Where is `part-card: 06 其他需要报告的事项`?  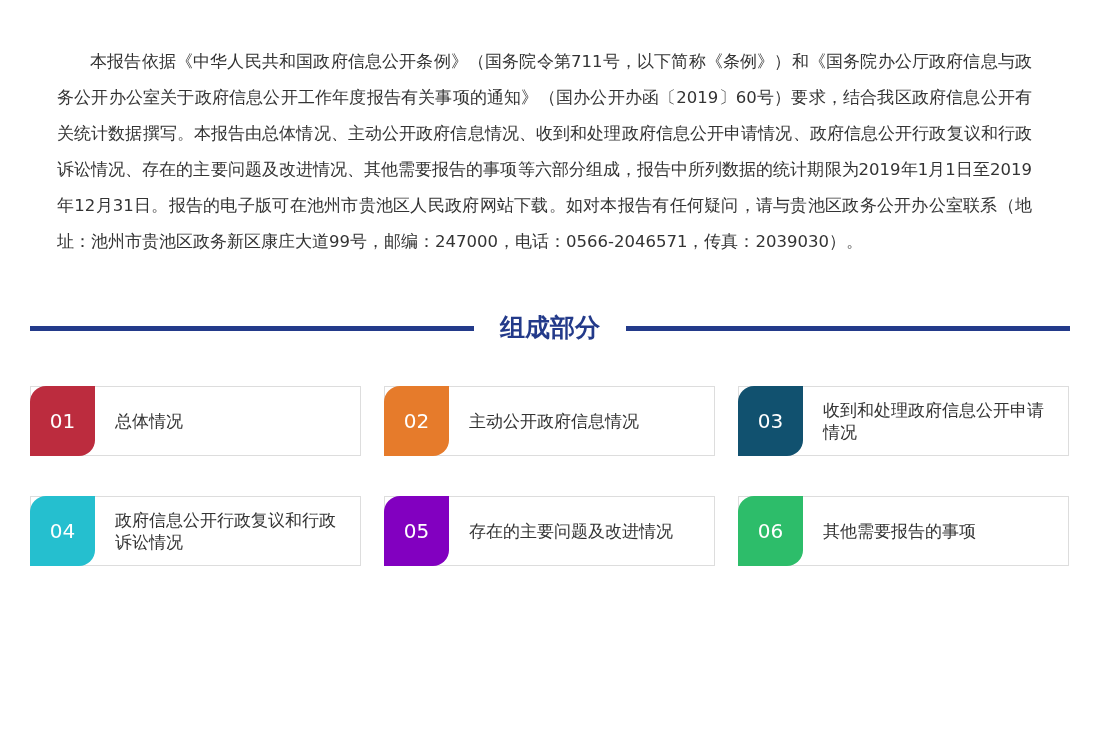 part-card: 06 其他需要报告的事项 is located at coordinates (903, 531).